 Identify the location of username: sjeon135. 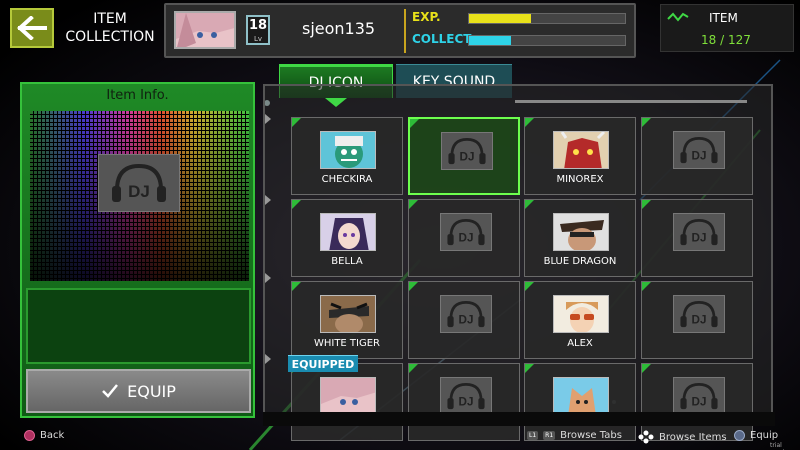
(339, 28).